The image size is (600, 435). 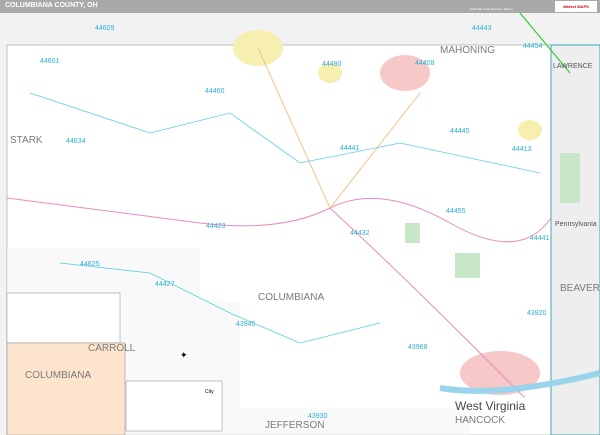 What do you see at coordinates (537, 313) in the screenshot?
I see `zip-label: 43920` at bounding box center [537, 313].